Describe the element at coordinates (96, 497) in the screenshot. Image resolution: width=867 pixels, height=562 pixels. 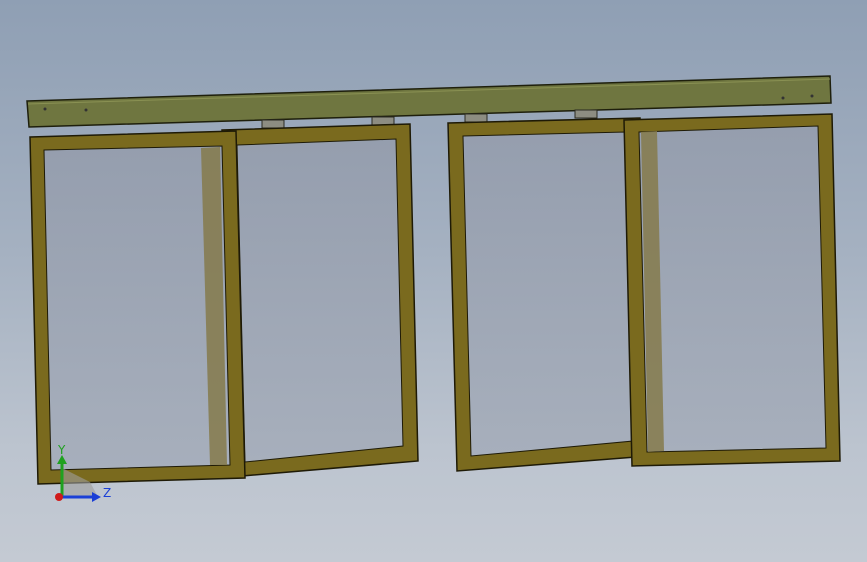
I see `z-axis-arrowhead` at that location.